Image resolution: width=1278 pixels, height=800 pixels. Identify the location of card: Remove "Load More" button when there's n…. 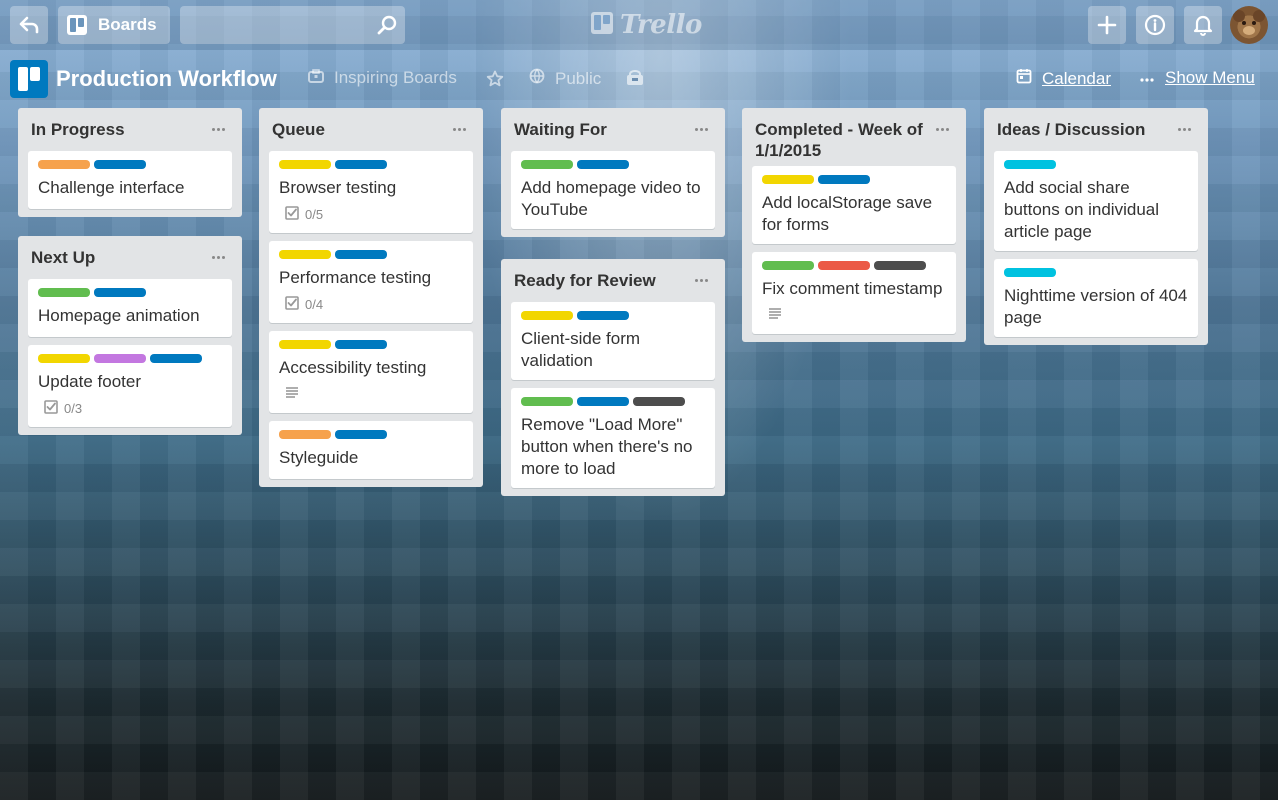
(613, 438).